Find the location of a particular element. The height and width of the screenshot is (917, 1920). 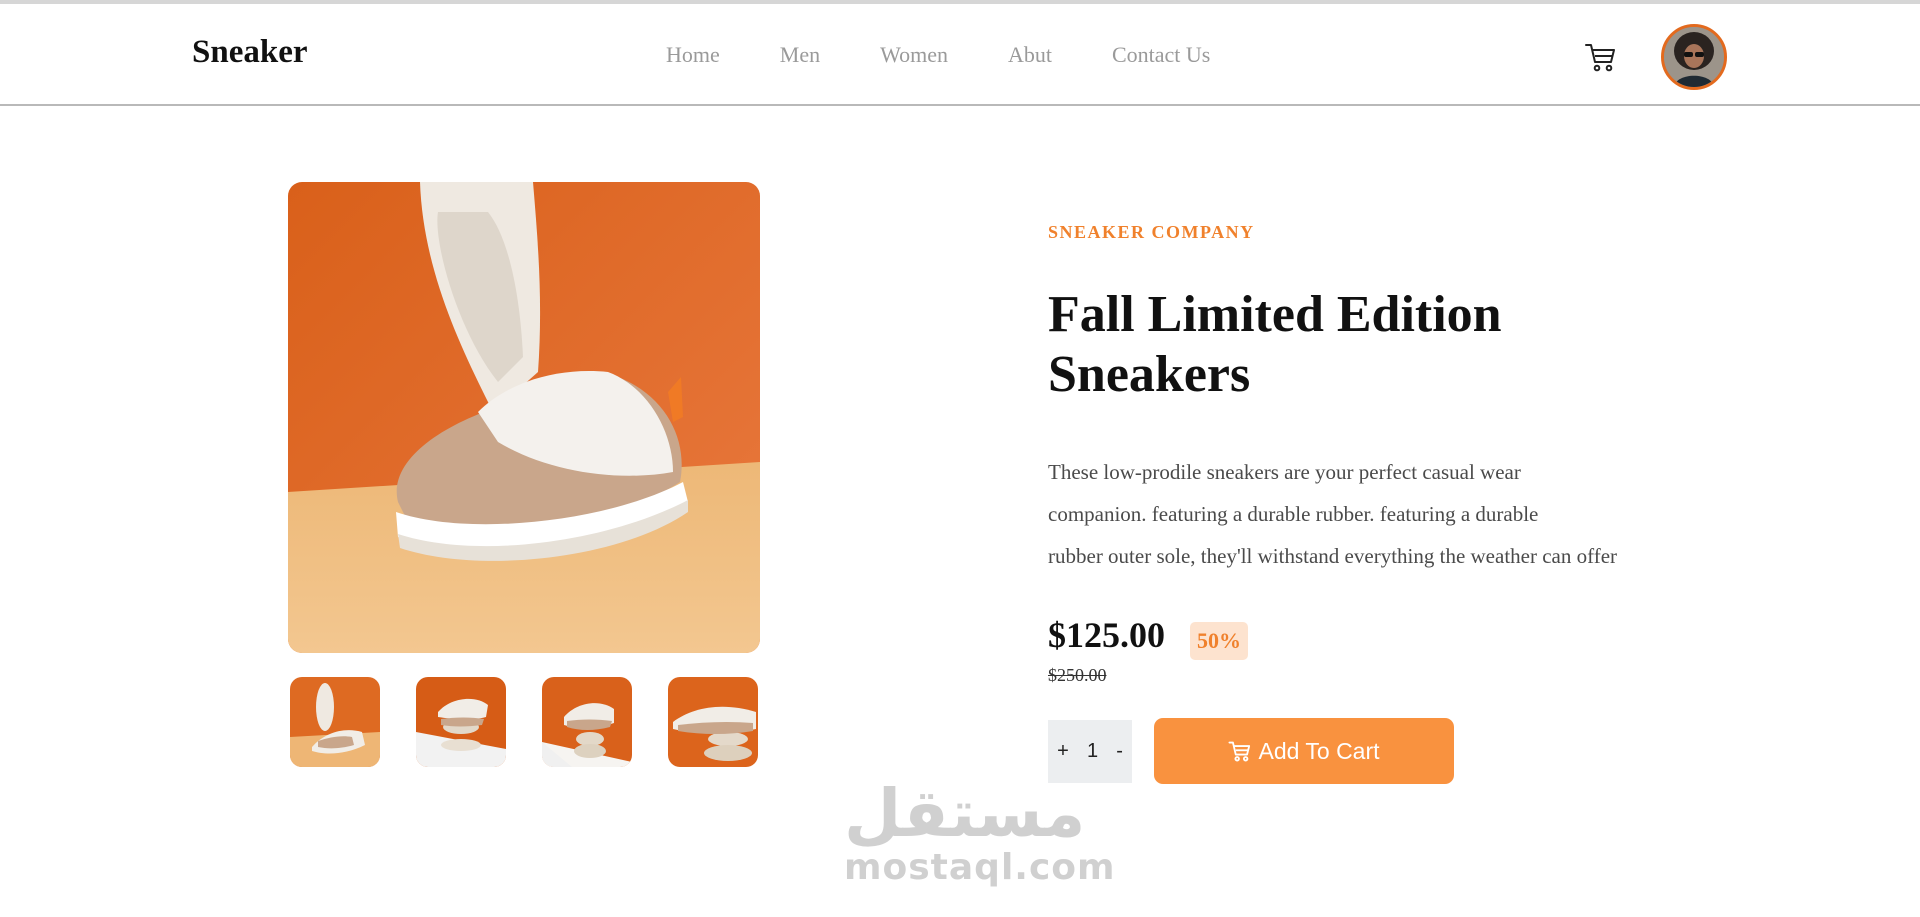

user-avatar is located at coordinates (1694, 57).